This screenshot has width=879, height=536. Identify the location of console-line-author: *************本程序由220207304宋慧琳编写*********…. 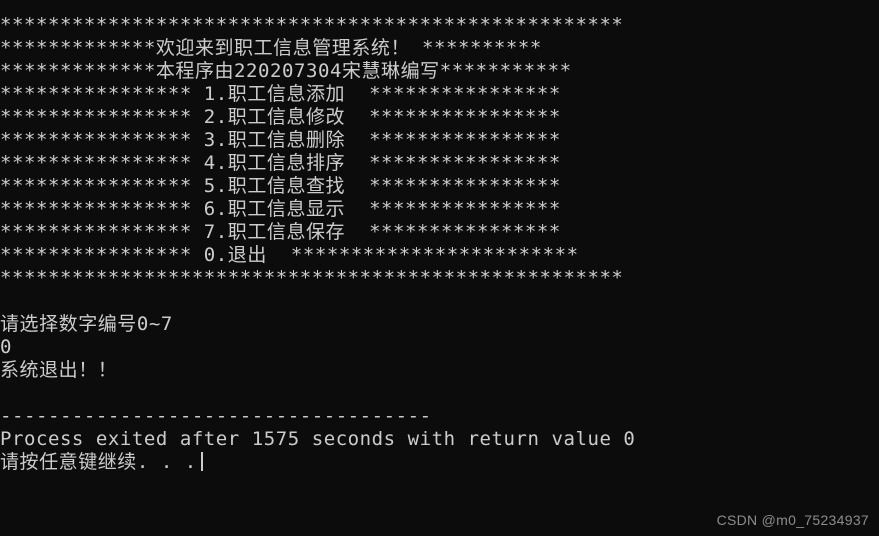
(286, 71).